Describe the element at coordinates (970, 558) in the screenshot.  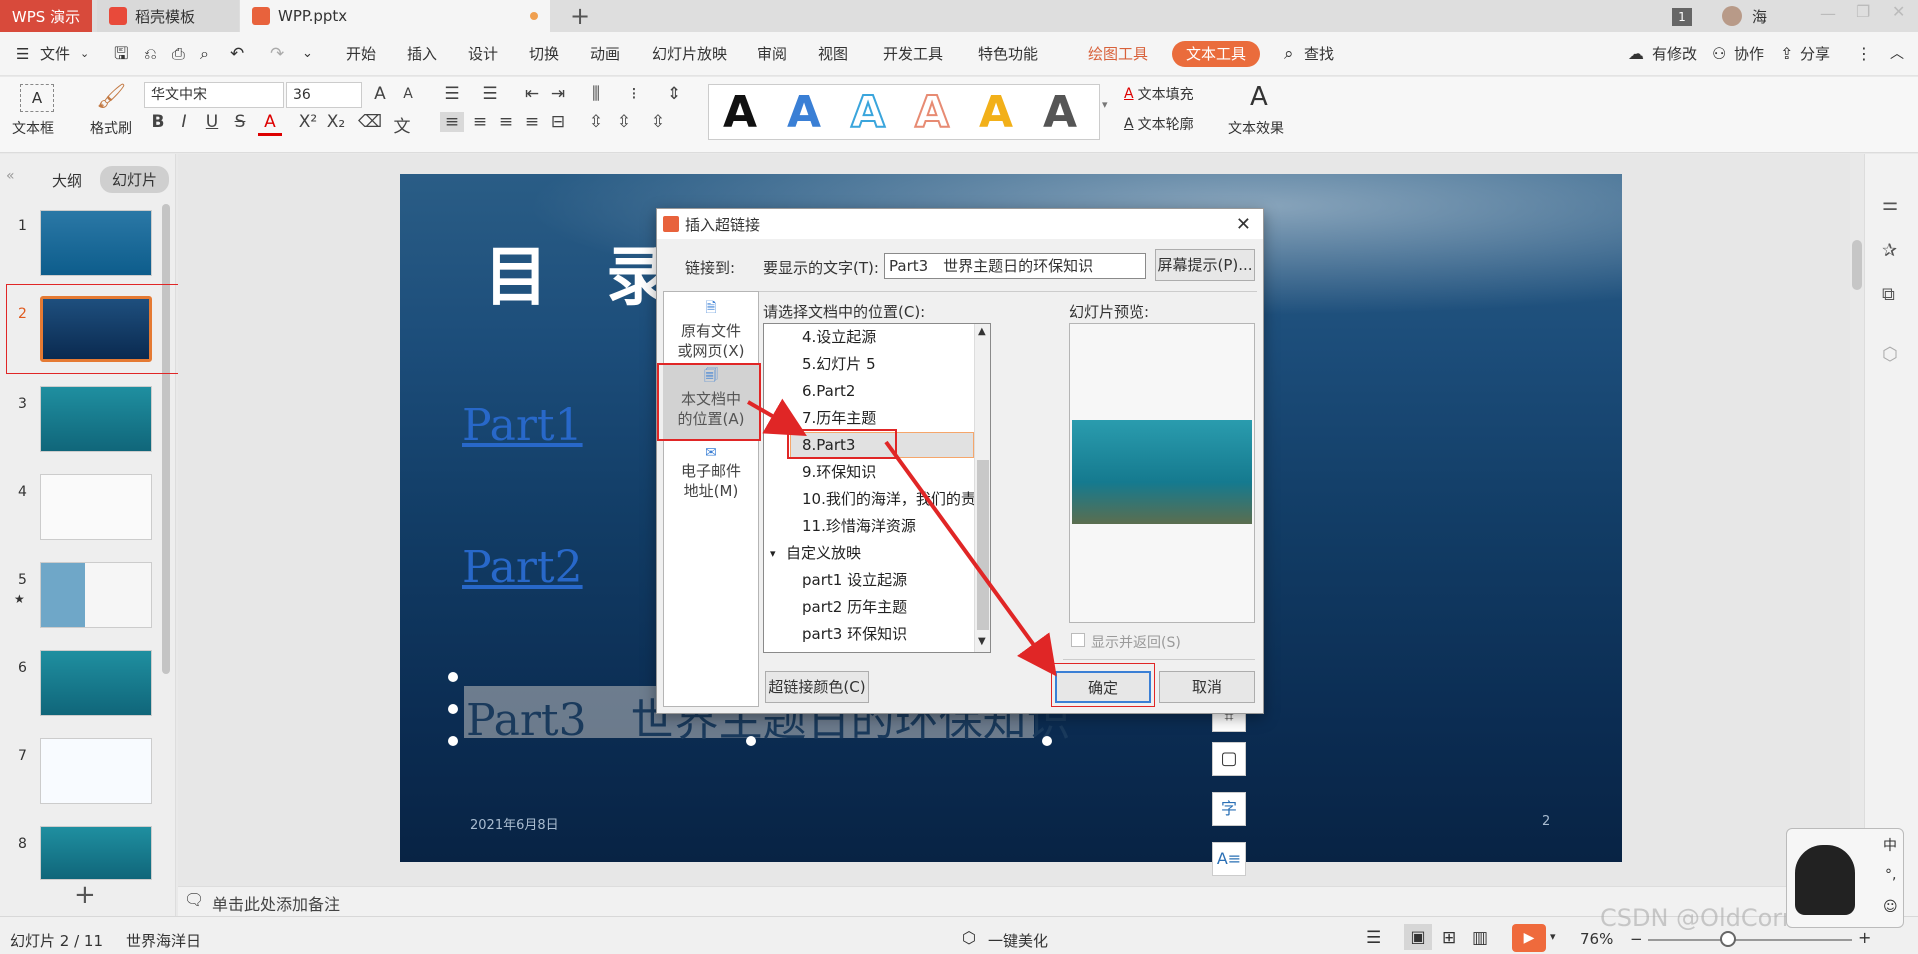
I see `arrow-item-to-ok` at that location.